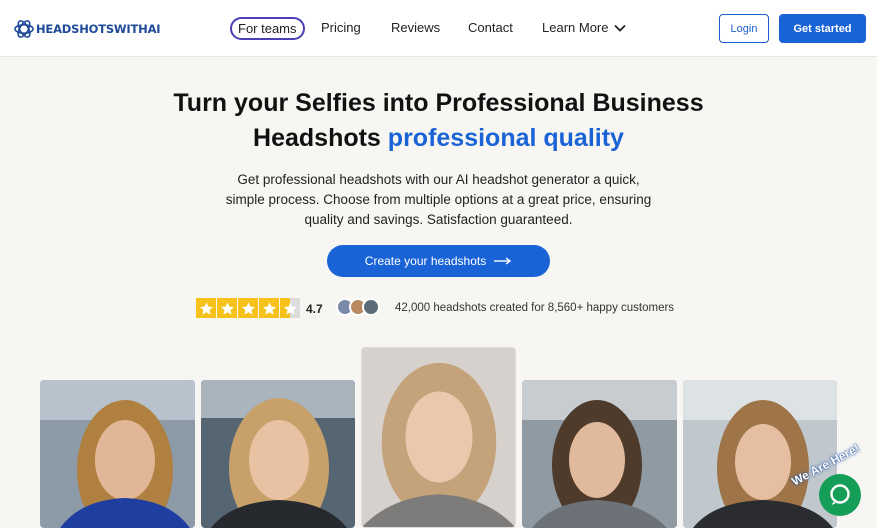 The image size is (877, 528). Describe the element at coordinates (503, 261) in the screenshot. I see `arrow-right-icon` at that location.